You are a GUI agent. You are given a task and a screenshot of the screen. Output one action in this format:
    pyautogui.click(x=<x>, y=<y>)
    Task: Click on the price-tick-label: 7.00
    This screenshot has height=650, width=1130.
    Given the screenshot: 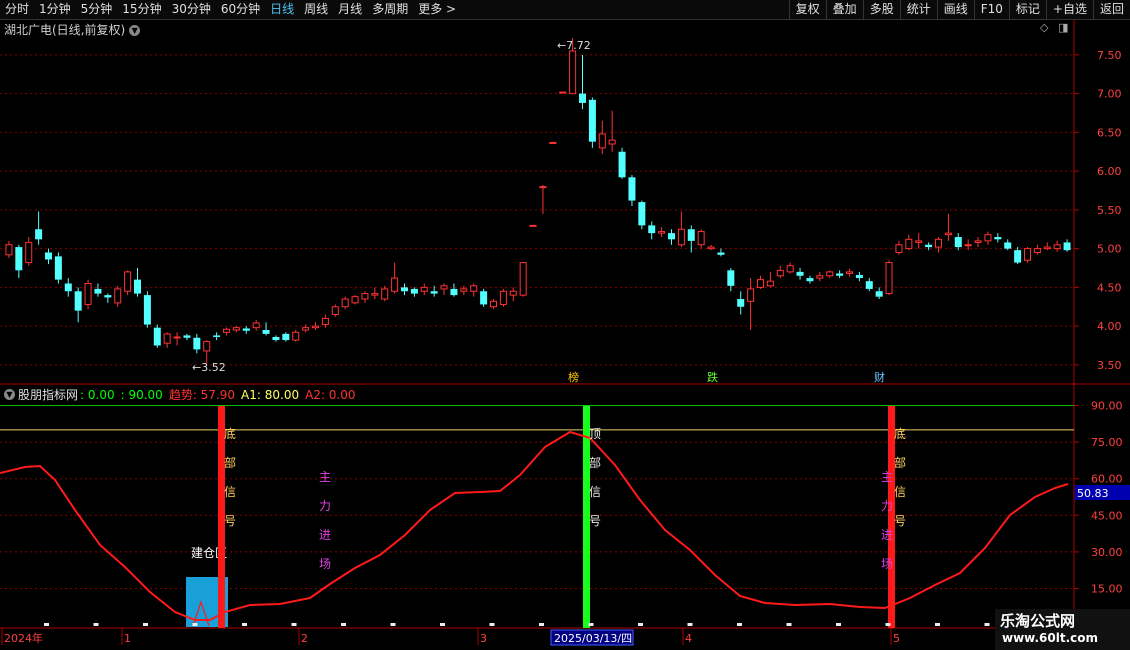 What is the action you would take?
    pyautogui.click(x=1109, y=94)
    